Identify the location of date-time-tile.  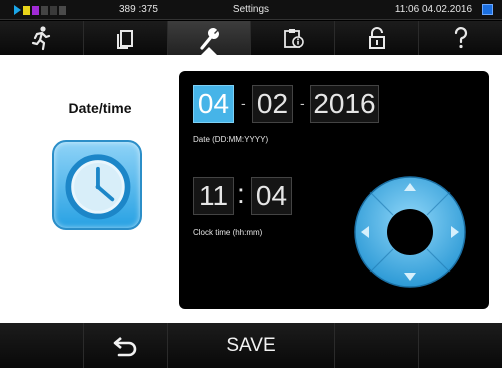
(97, 185).